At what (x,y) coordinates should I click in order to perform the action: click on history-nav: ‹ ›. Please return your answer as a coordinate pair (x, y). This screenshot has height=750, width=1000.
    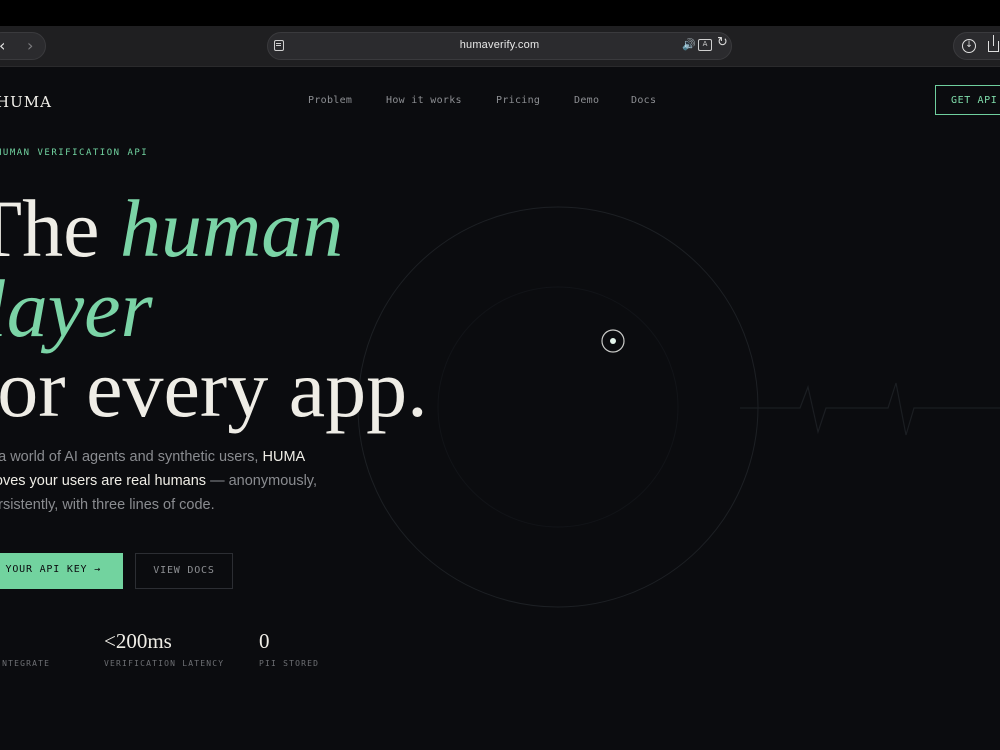
    Looking at the image, I should click on (23, 46).